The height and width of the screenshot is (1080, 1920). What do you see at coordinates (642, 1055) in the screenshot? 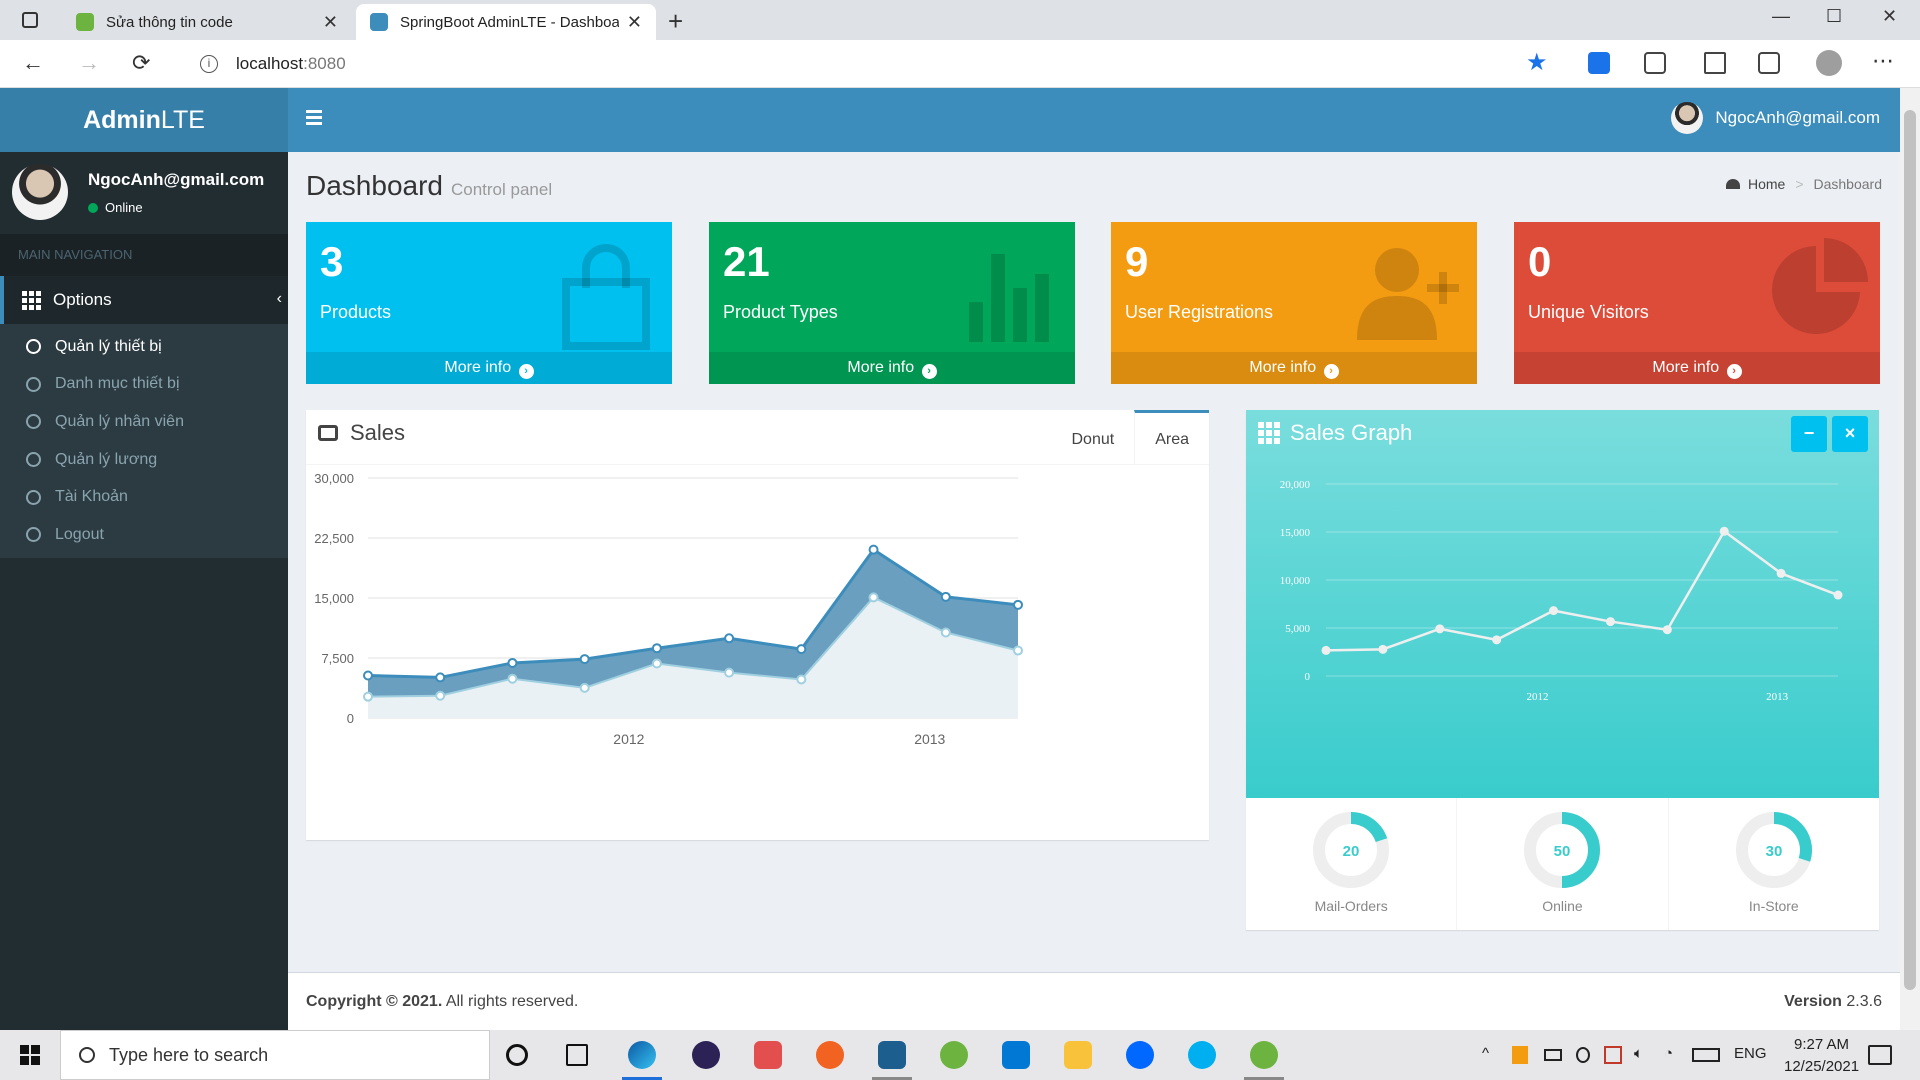
I see `edge-icon` at bounding box center [642, 1055].